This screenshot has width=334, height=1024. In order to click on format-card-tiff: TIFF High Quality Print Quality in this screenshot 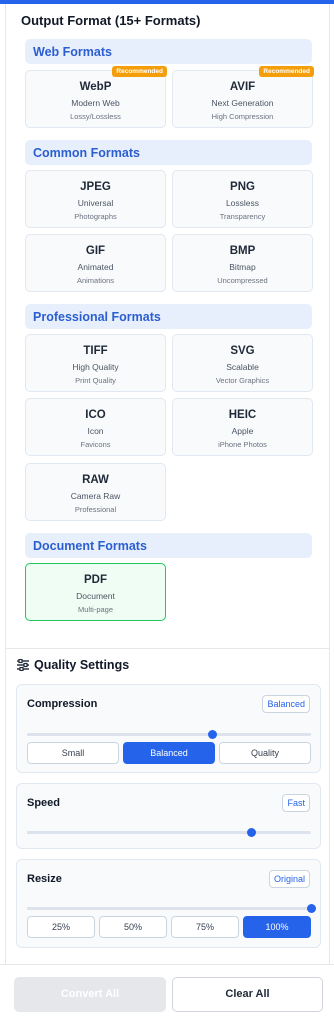, I will do `click(95, 363)`.